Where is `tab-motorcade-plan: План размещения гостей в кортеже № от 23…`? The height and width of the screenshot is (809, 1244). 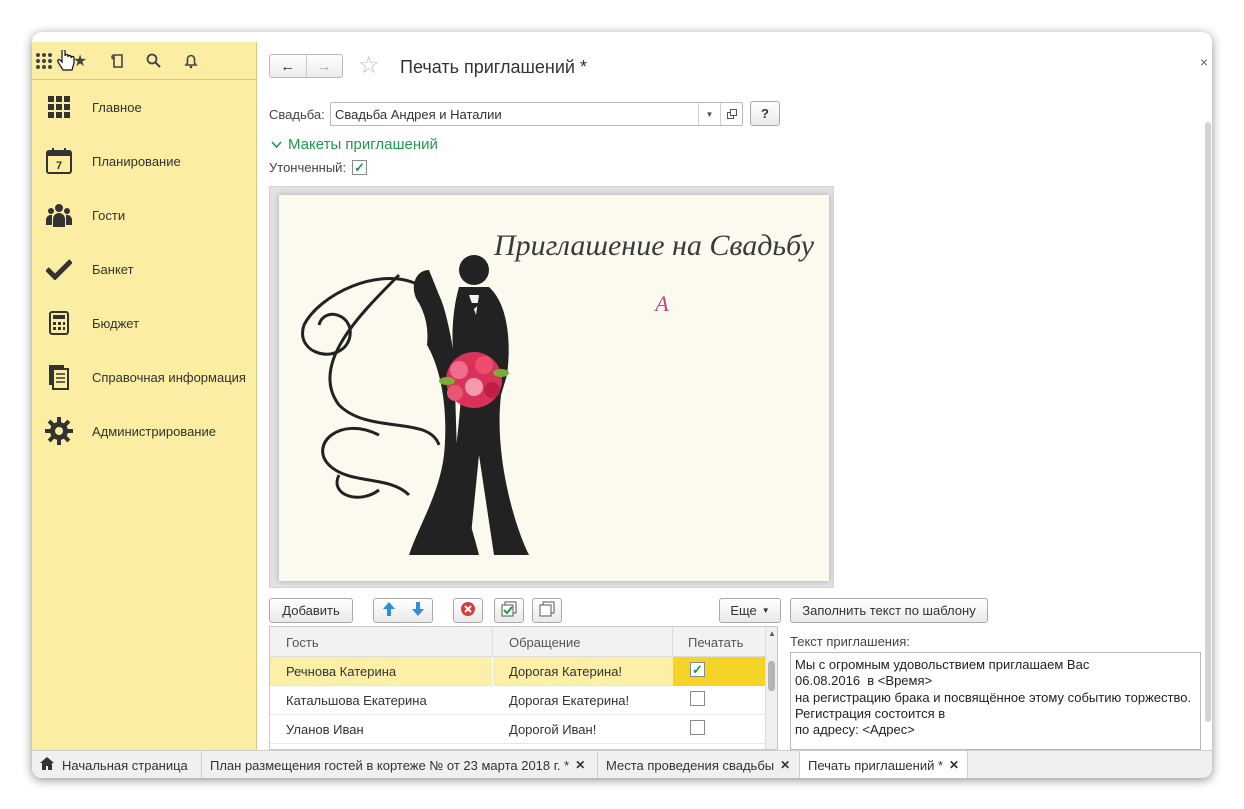
tab-motorcade-plan: План размещения гостей в кортеже № от 23… is located at coordinates (400, 764).